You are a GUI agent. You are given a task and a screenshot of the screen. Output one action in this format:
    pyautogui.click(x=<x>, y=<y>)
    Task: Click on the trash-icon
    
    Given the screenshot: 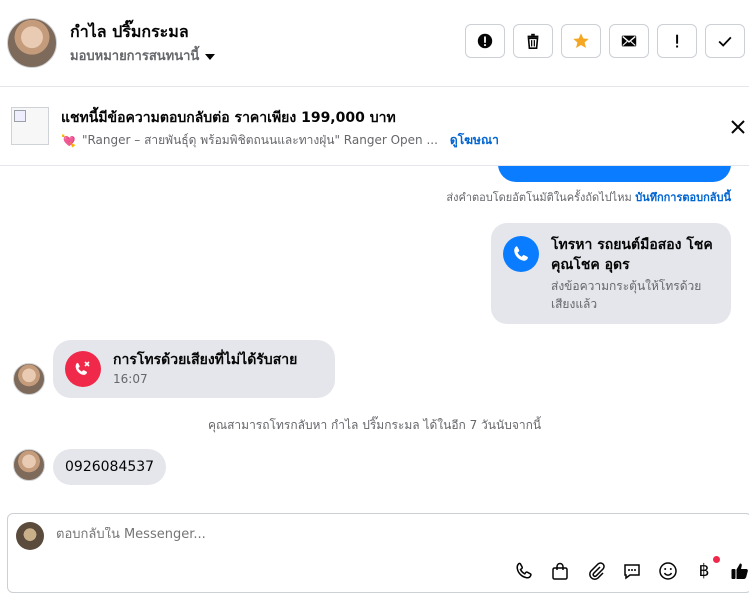 What is the action you would take?
    pyautogui.click(x=533, y=41)
    